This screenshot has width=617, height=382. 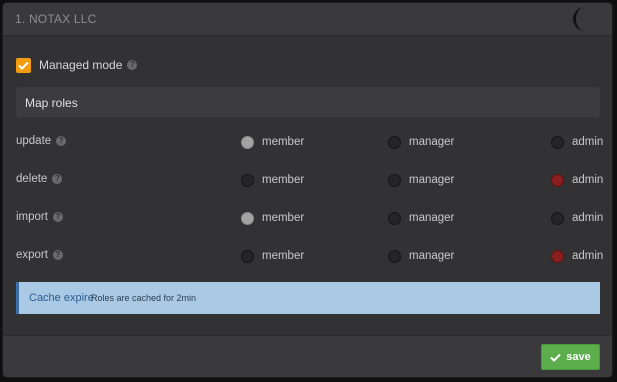 I want to click on role-name: export?, so click(x=39, y=255).